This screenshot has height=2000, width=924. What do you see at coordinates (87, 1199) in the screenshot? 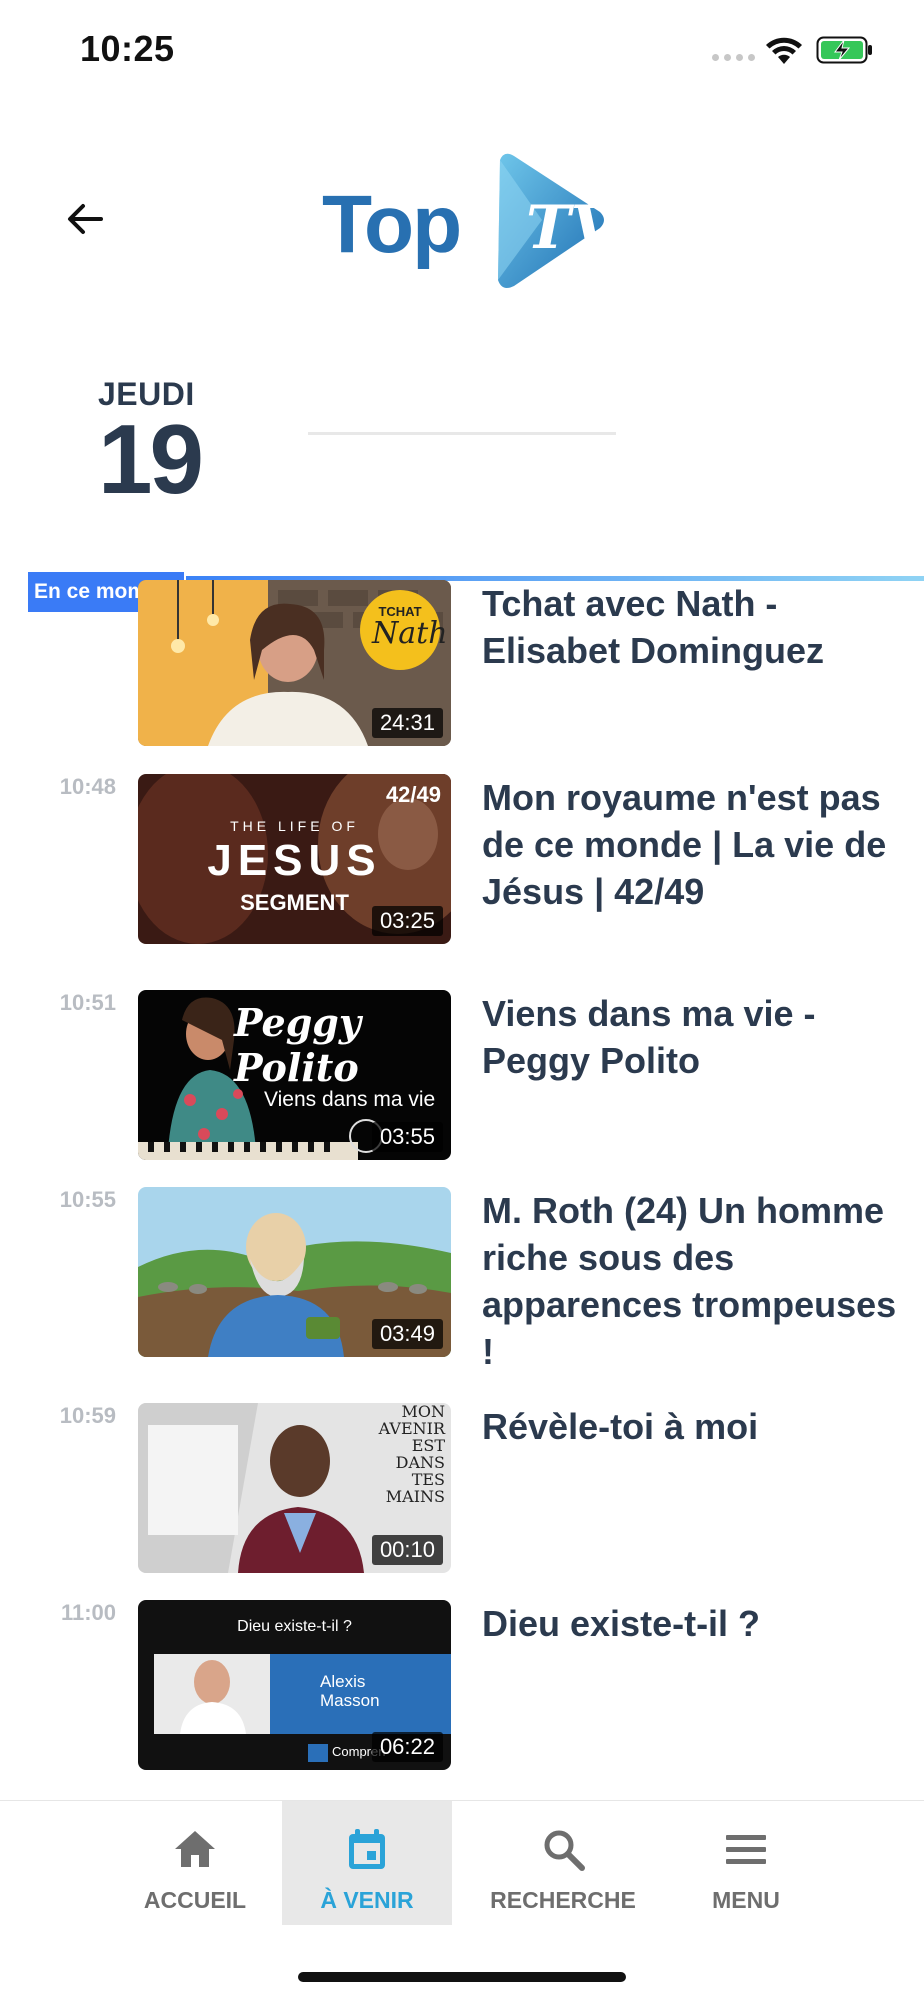
I see `broadcast-time: 10:55` at bounding box center [87, 1199].